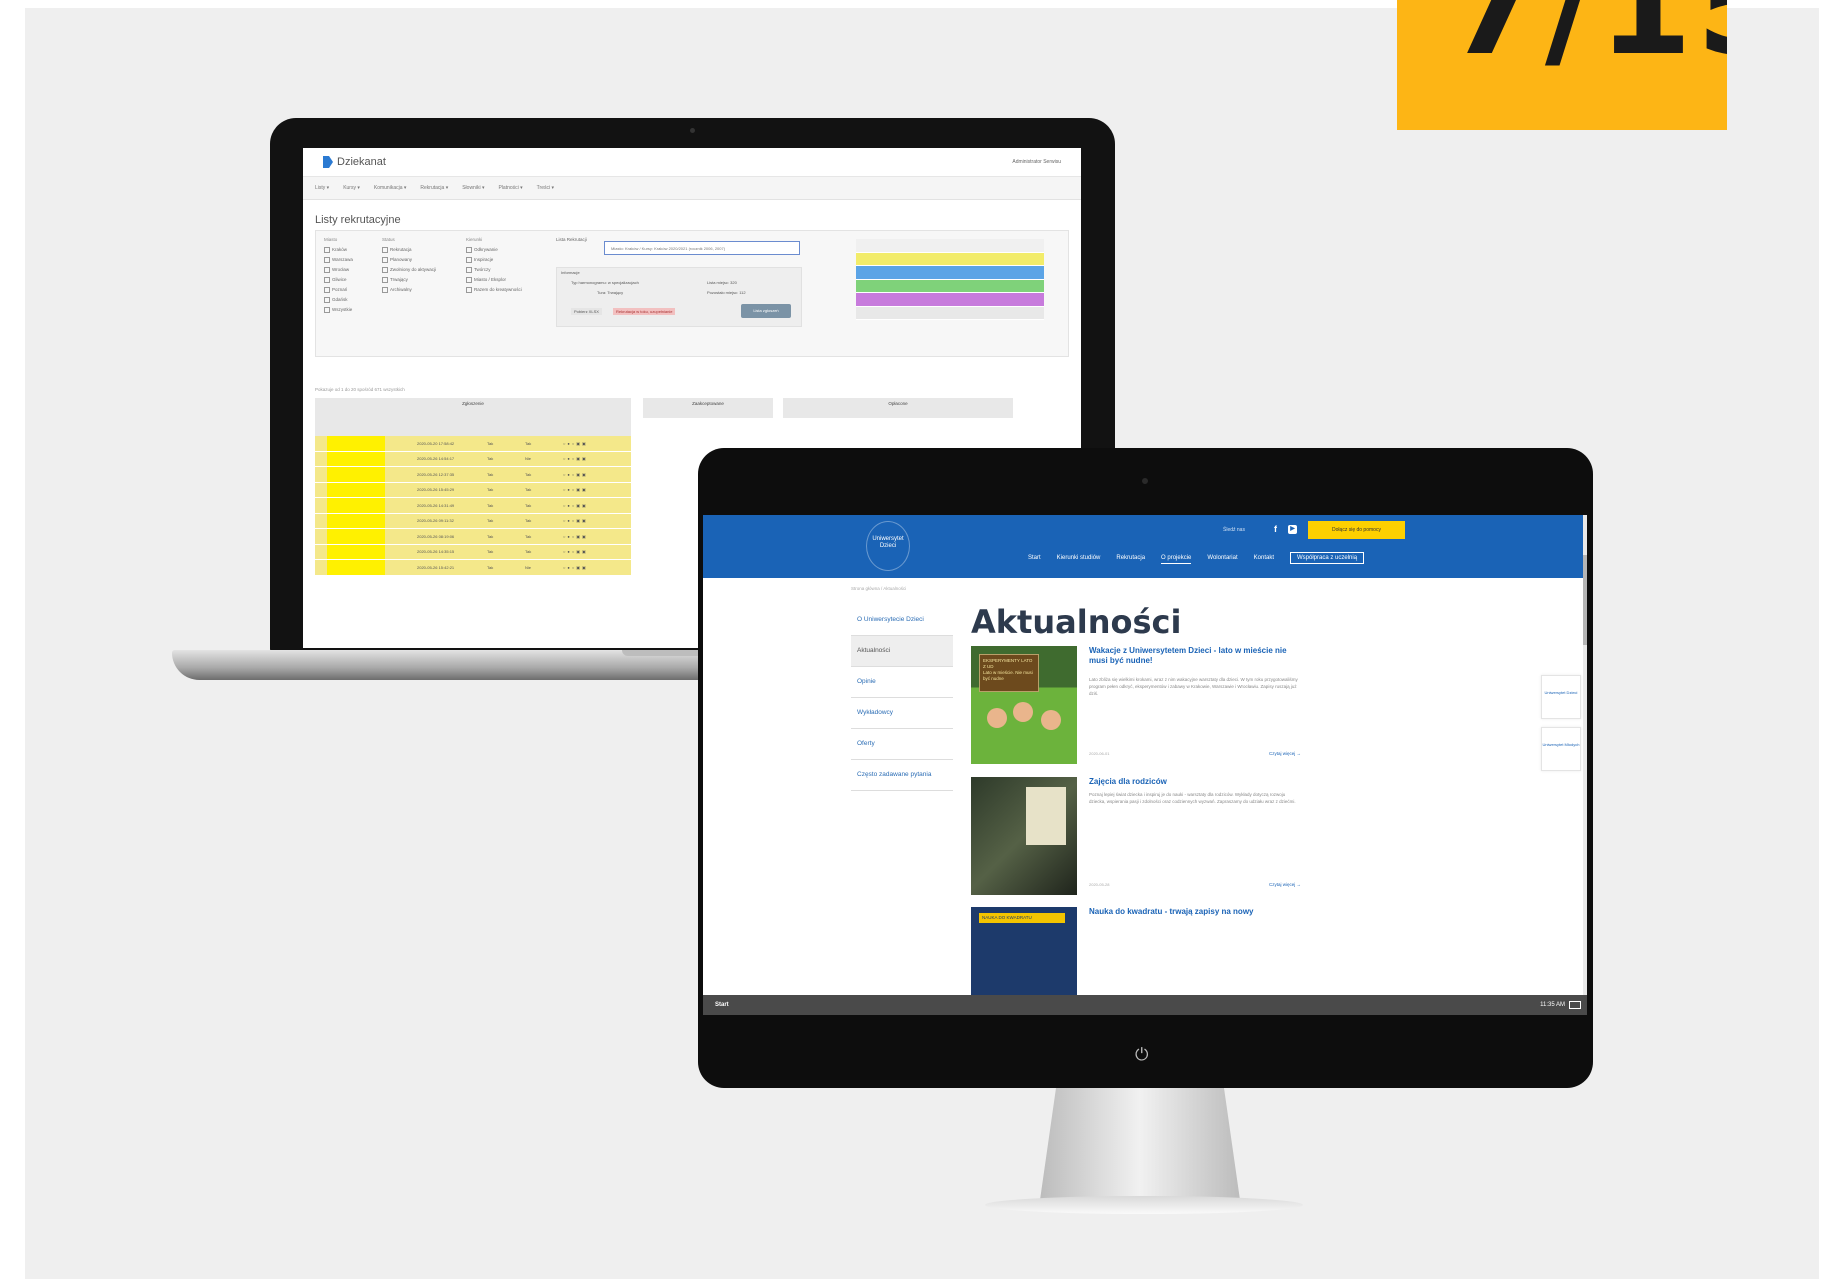 The height and width of the screenshot is (1281, 1844). I want to click on side-item-wykladowcy: Wykładowcy, so click(902, 713).